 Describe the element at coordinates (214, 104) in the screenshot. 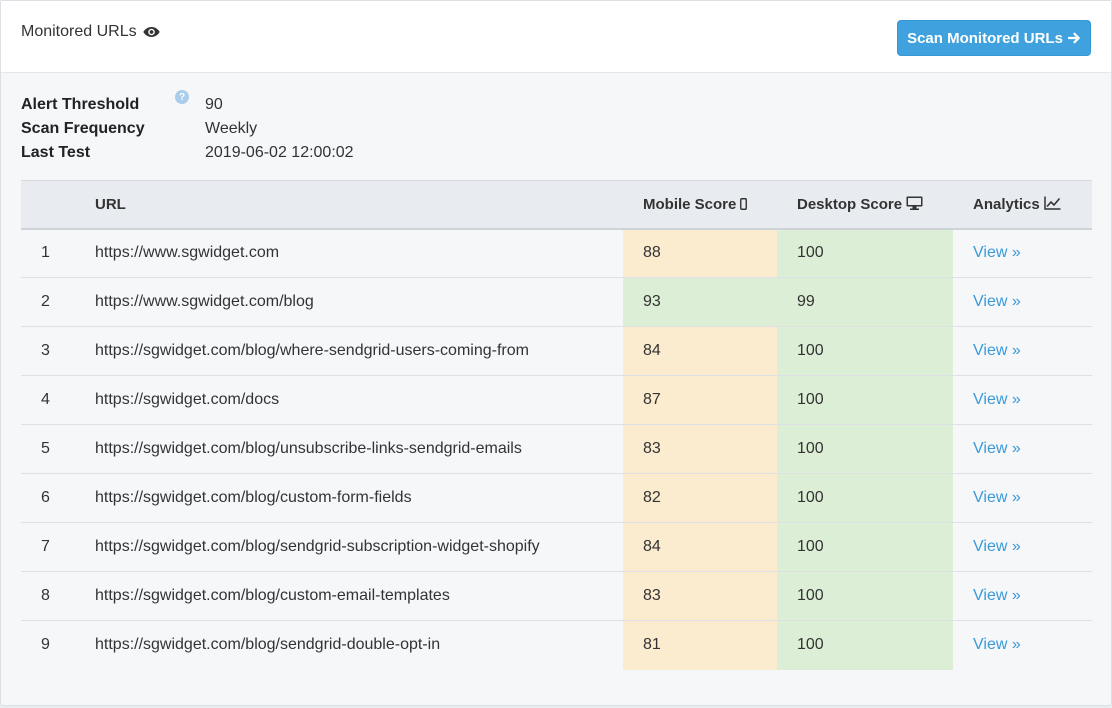

I see `alert-threshold-value: 90` at that location.